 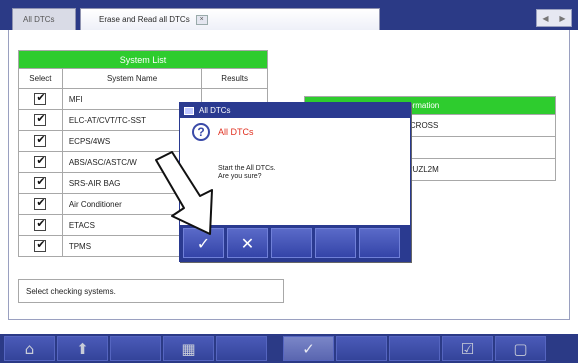 What do you see at coordinates (545, 18) in the screenshot?
I see `tab-scroll-left-icon: ◀` at bounding box center [545, 18].